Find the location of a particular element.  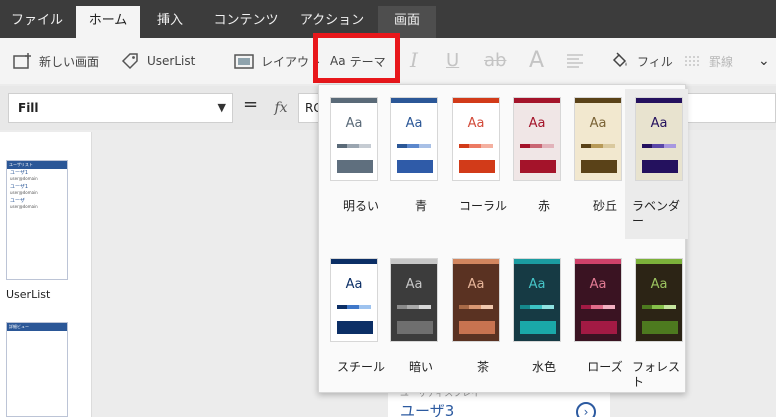

fill-label: フィル is located at coordinates (655, 61).